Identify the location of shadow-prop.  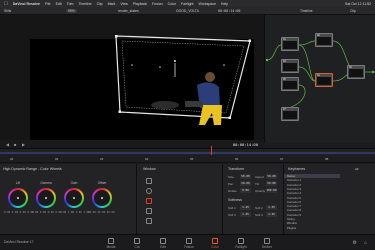
(165, 105).